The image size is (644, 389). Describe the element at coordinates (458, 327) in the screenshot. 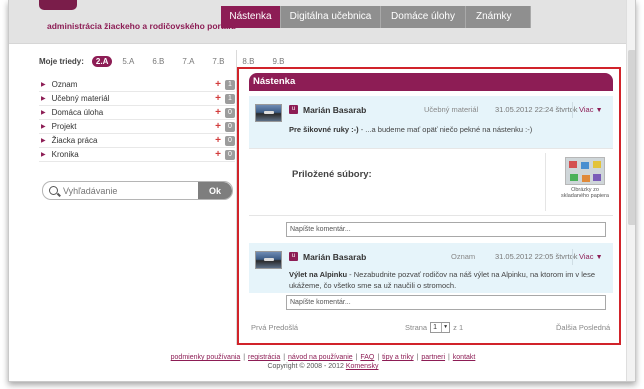

I see `page-total: z 1` at that location.